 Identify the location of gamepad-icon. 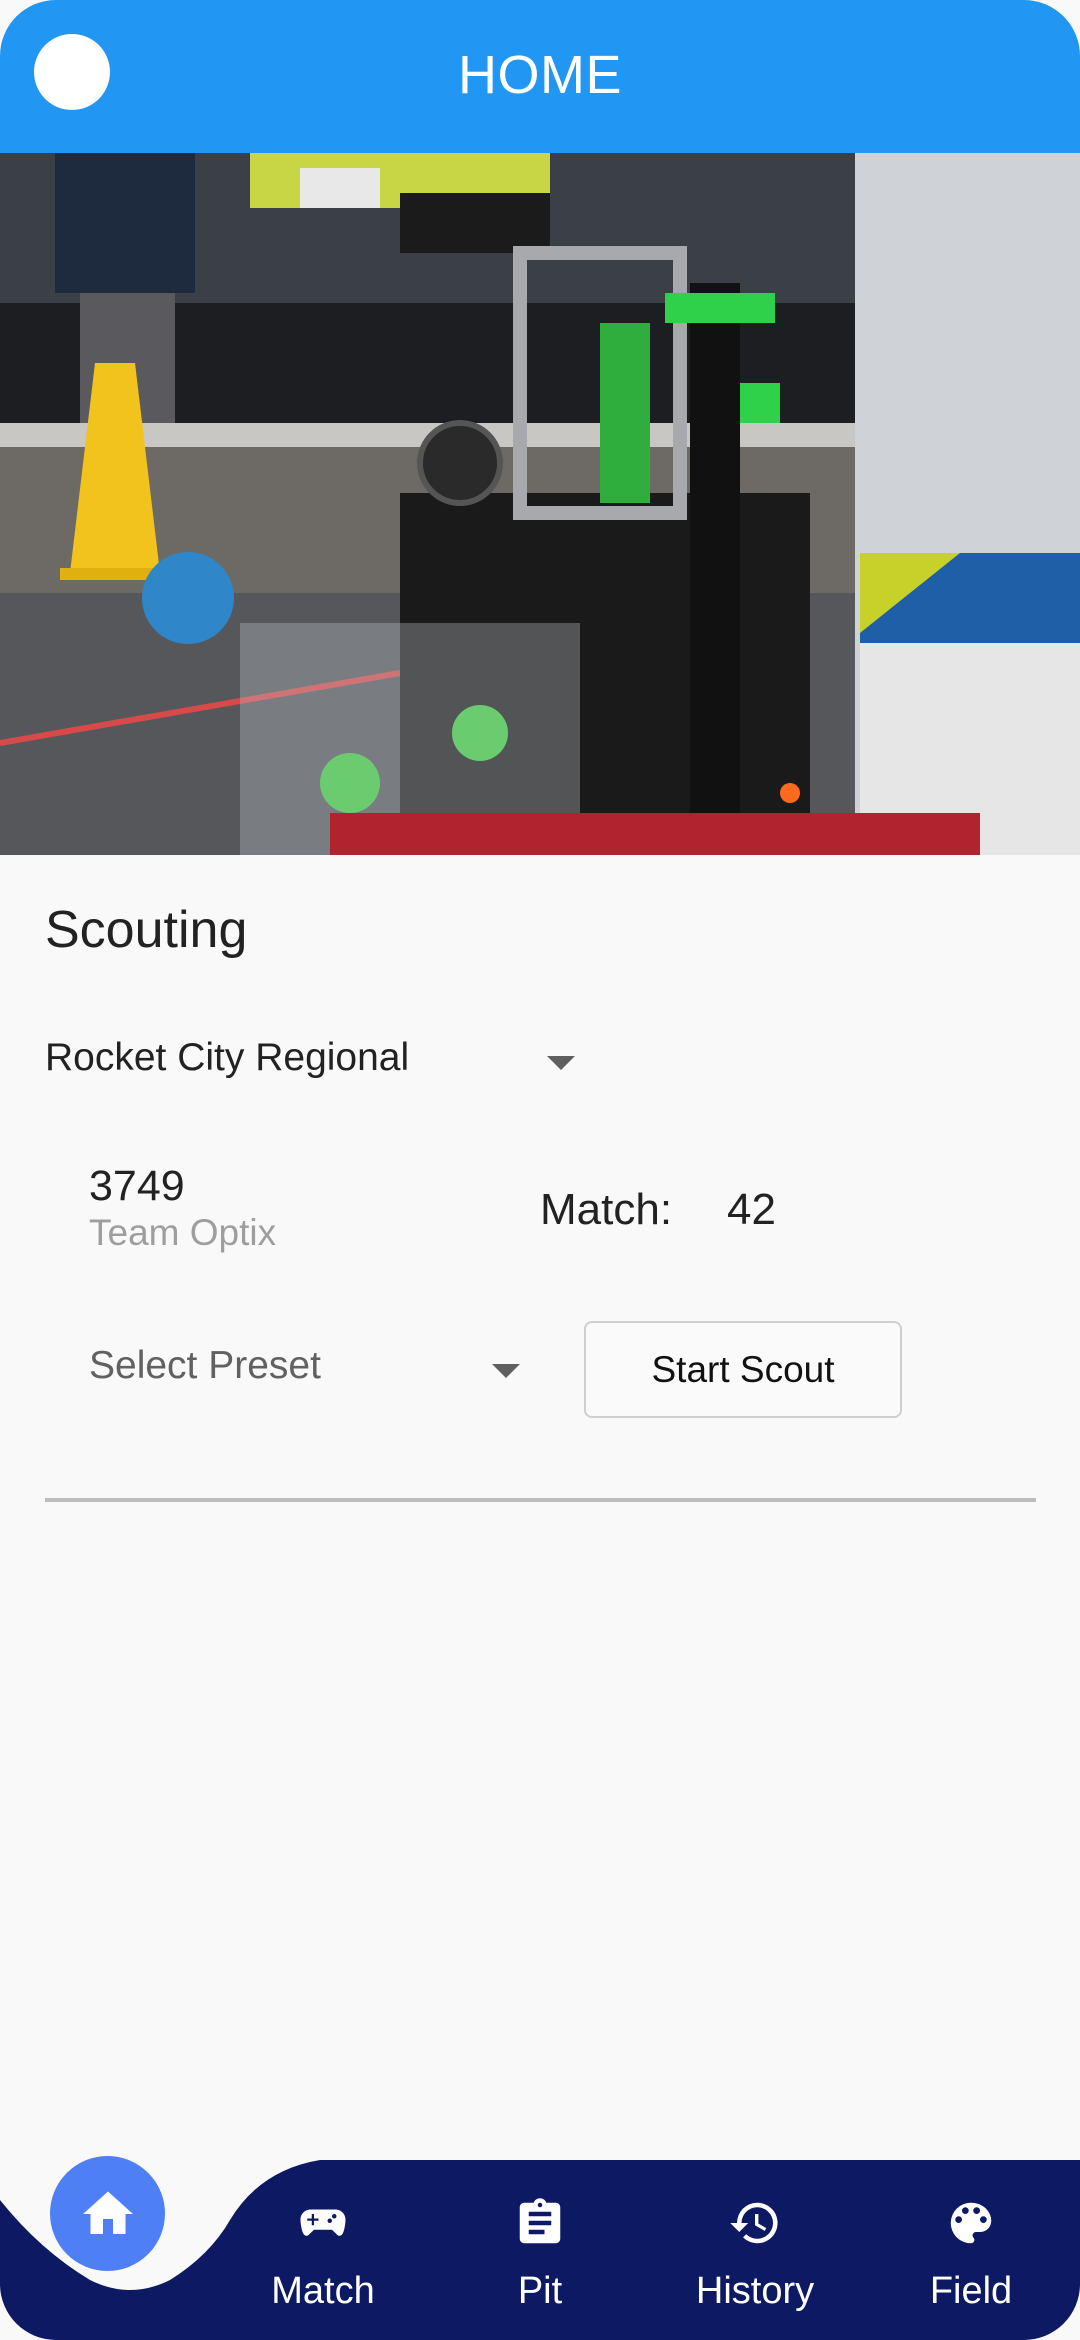
(323, 2222).